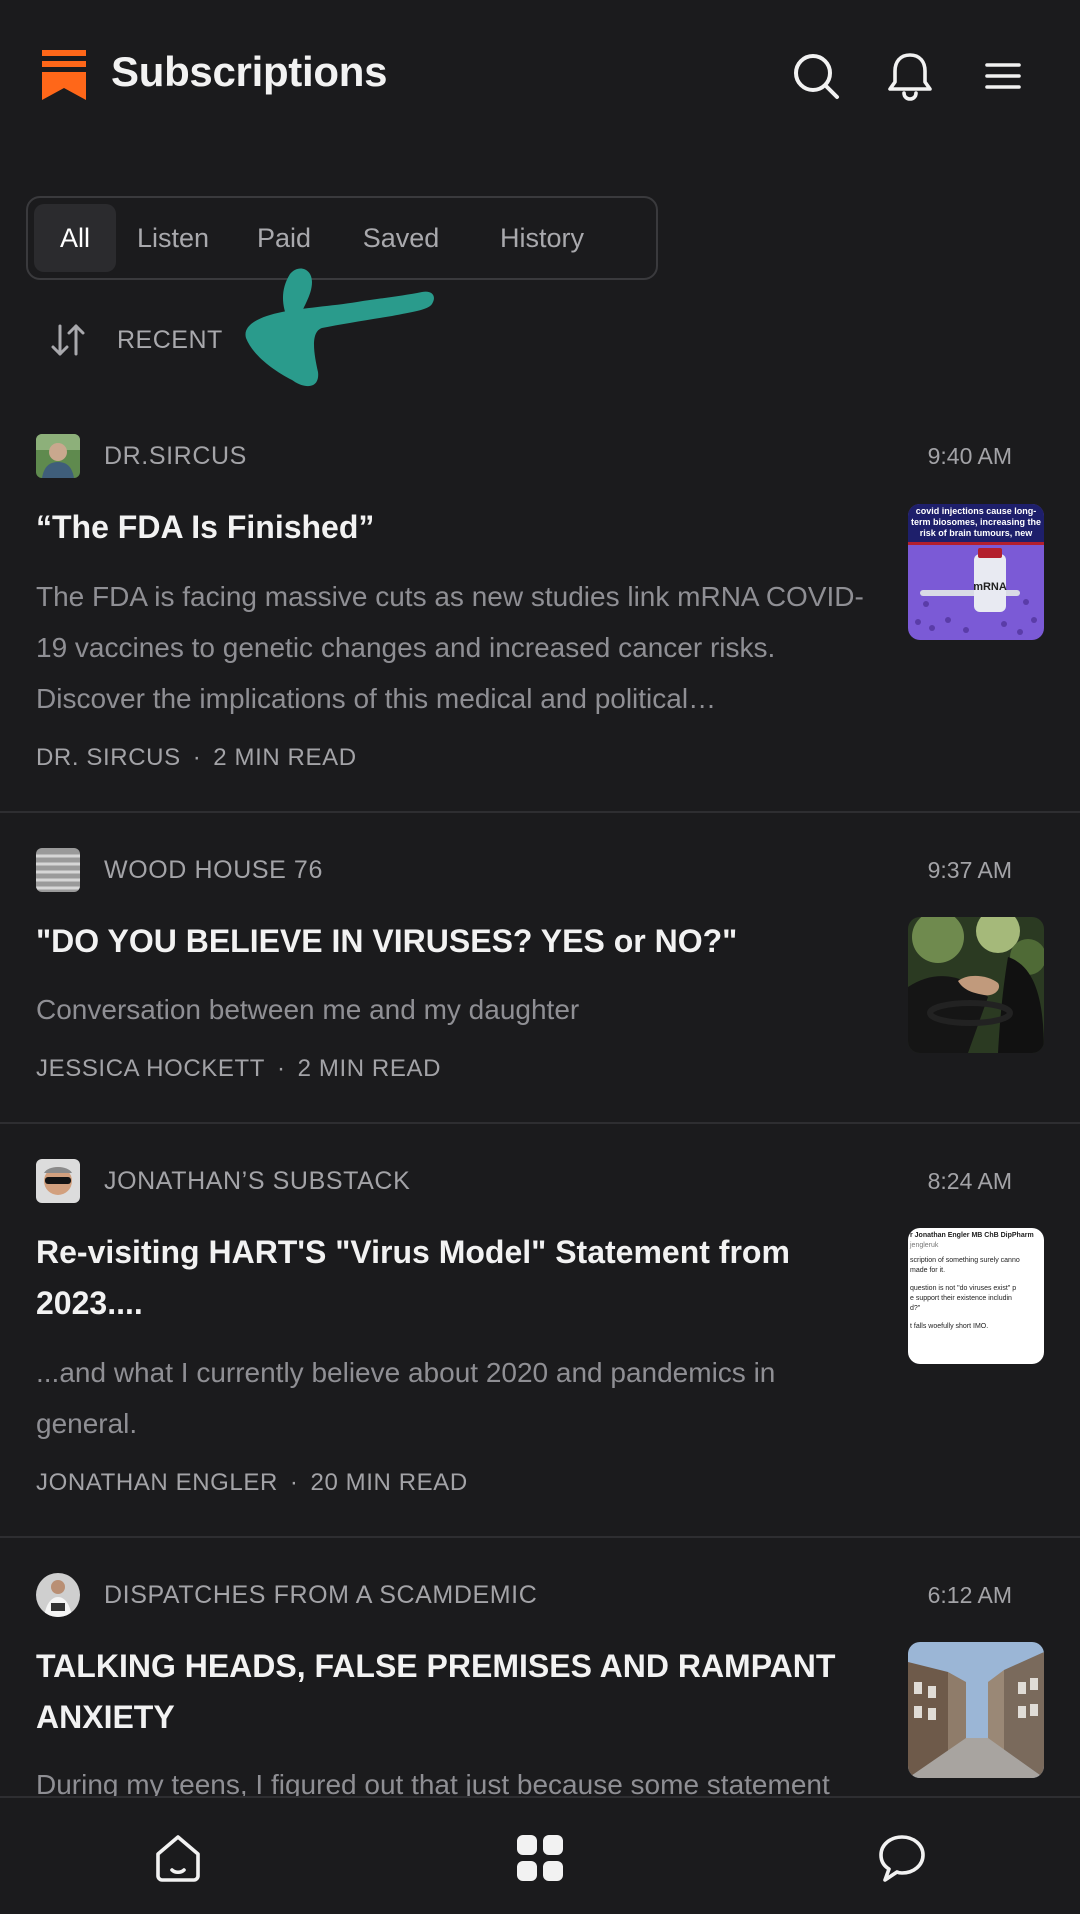 This screenshot has width=1080, height=1914. I want to click on post-time: 6:12 AM, so click(969, 1595).